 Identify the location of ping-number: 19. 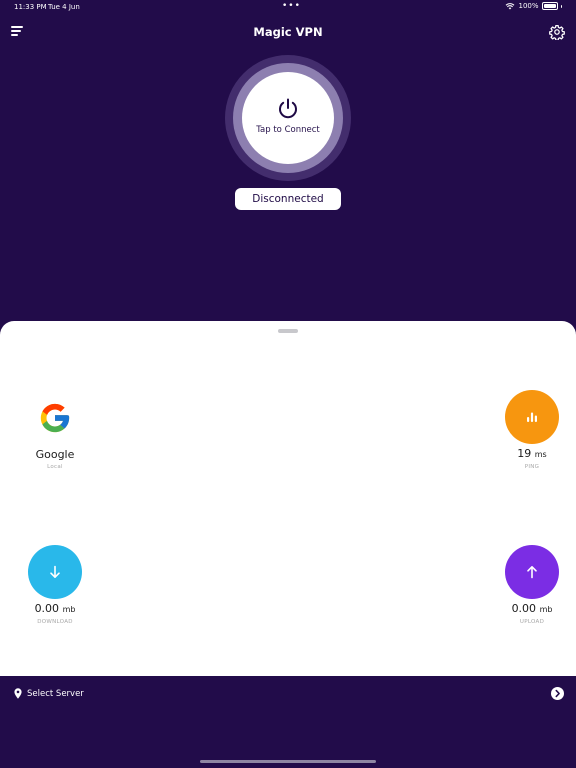
(524, 453).